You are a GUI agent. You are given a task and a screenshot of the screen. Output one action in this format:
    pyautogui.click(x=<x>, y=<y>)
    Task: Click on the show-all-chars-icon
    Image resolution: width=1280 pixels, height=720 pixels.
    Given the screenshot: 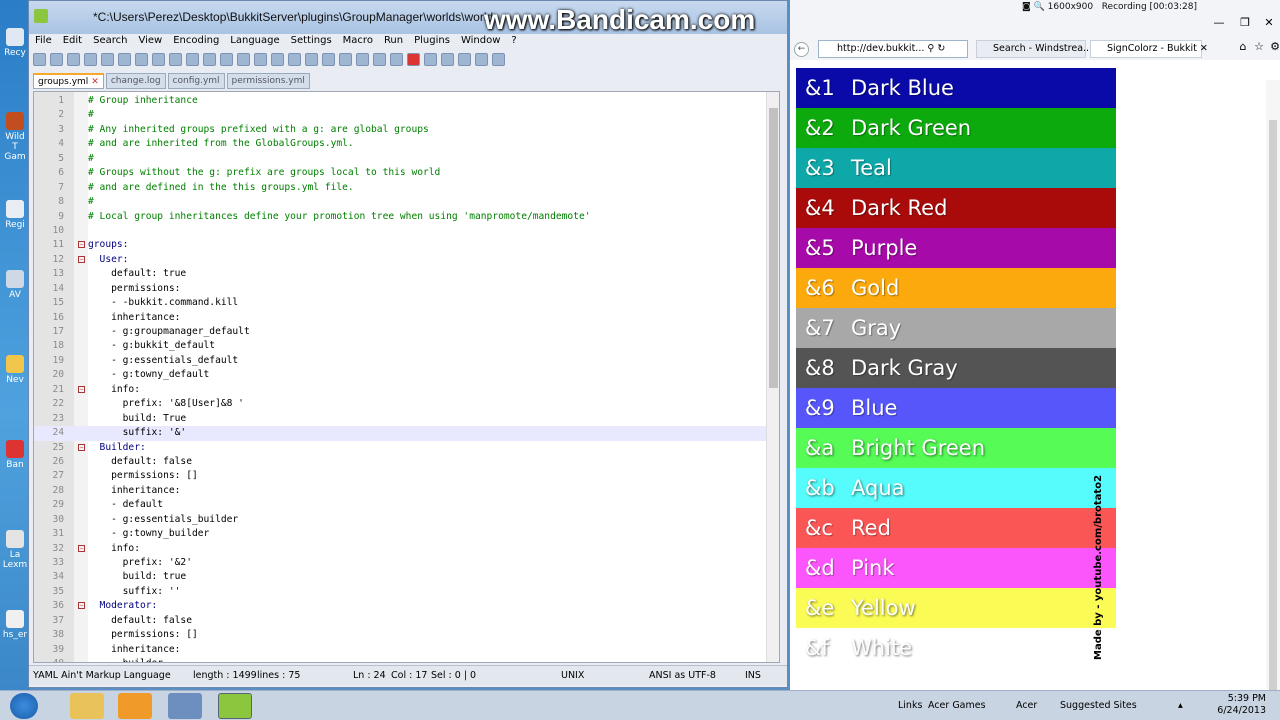 What is the action you would take?
    pyautogui.click(x=362, y=59)
    